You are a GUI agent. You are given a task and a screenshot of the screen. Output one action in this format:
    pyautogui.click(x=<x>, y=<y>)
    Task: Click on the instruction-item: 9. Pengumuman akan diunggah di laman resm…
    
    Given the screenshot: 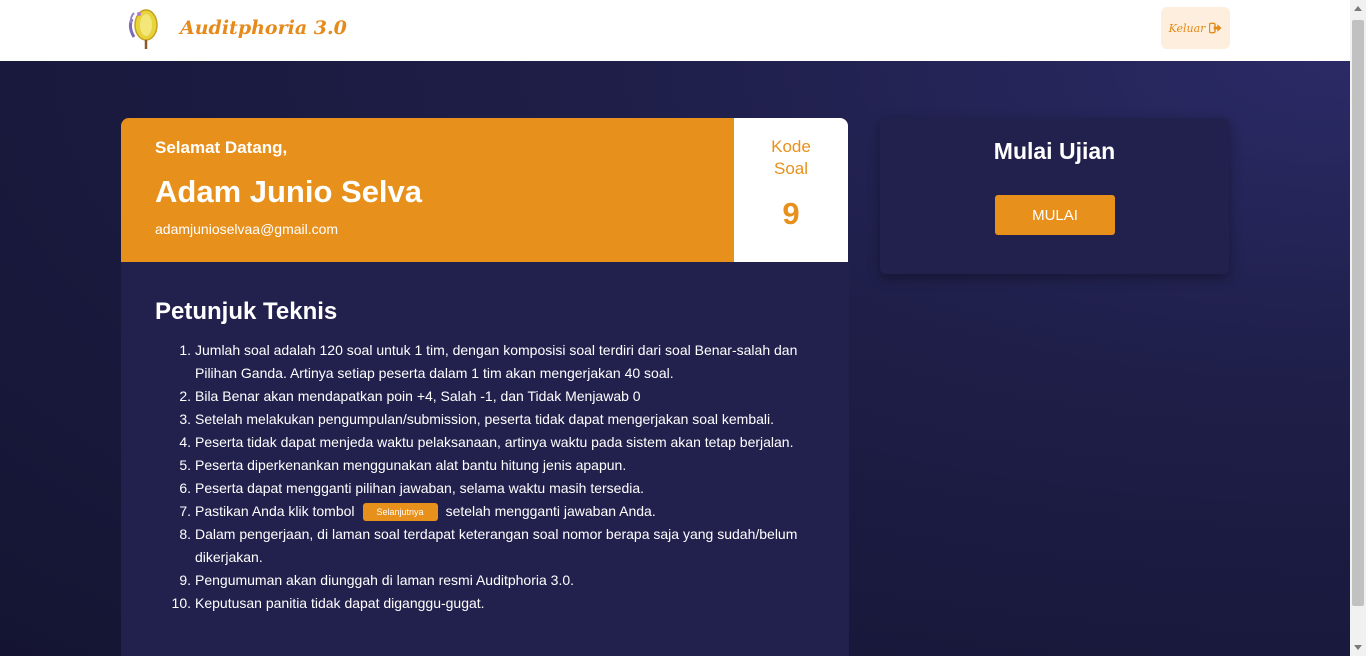 What is the action you would take?
    pyautogui.click(x=377, y=580)
    